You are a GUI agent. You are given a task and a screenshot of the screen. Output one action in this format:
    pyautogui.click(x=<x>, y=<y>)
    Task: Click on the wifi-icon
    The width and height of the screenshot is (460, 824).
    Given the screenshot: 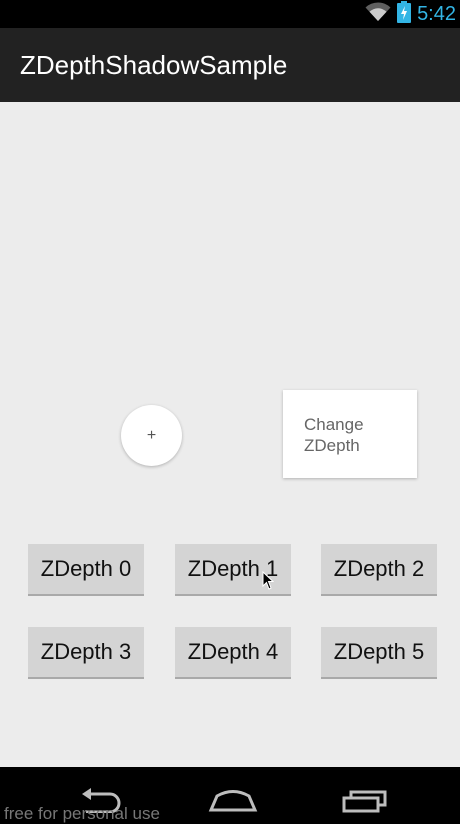 What is the action you would take?
    pyautogui.click(x=378, y=14)
    